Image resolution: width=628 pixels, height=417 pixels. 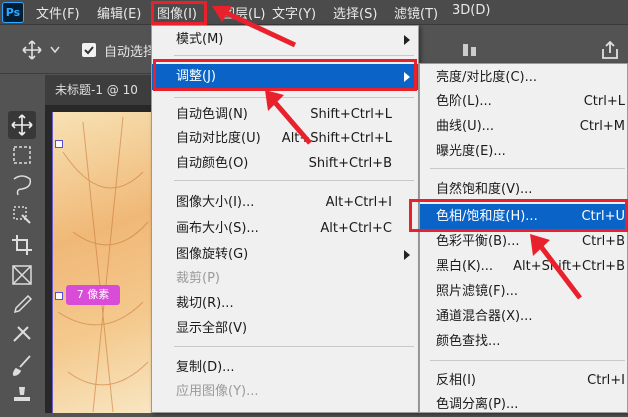 What do you see at coordinates (285, 203) in the screenshot?
I see `menu-item-image-size: 图像大小(I)... Alt+Ctrl+I` at bounding box center [285, 203].